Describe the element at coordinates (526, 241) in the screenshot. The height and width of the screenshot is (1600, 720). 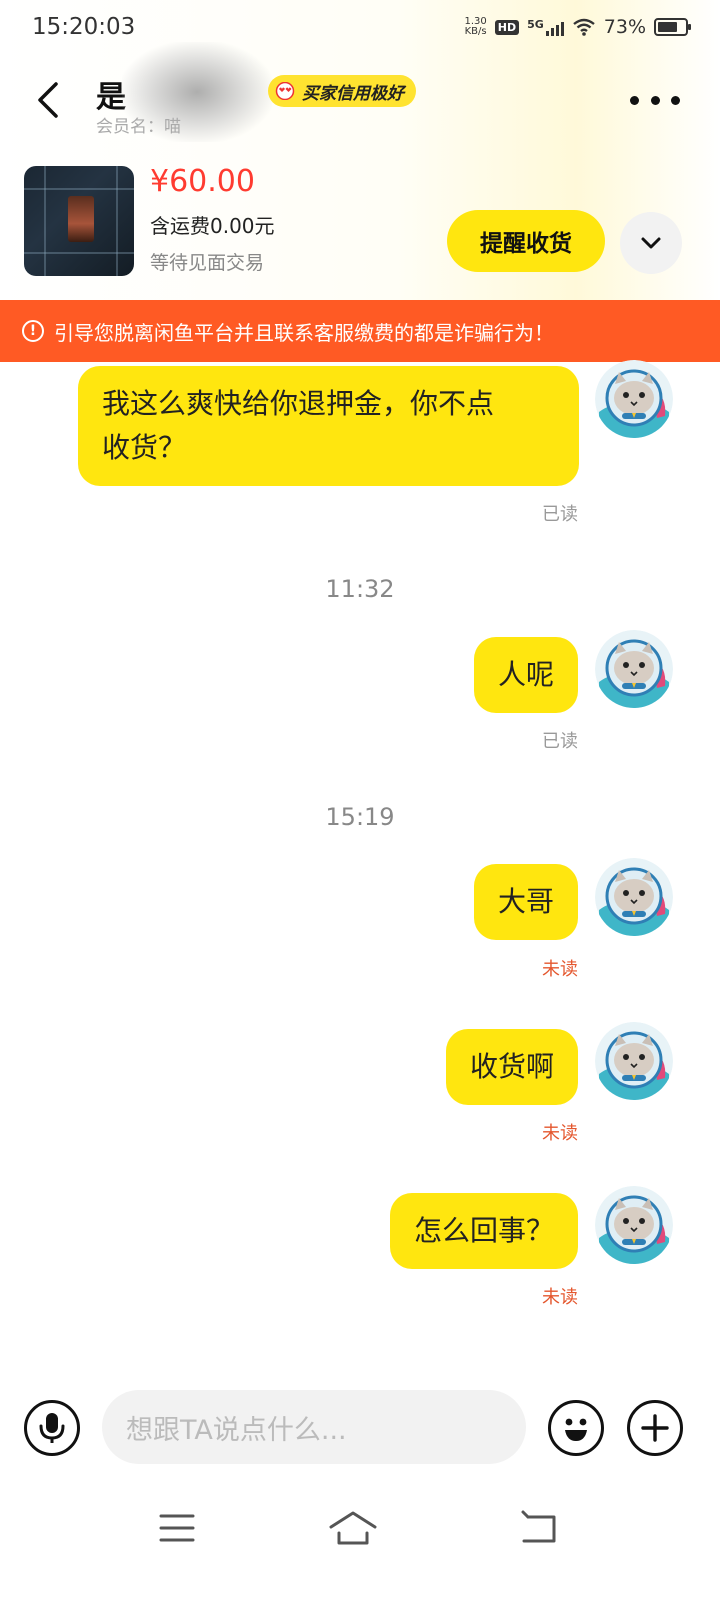
I see `remind-receipt-button: 提醒收货` at that location.